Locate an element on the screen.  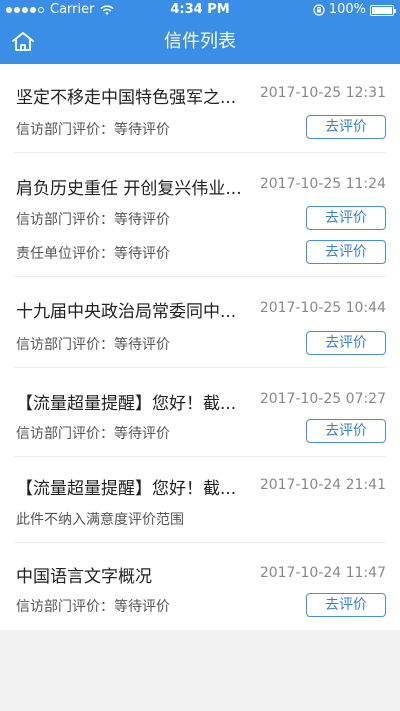
status-right: 100% is located at coordinates (354, 10).